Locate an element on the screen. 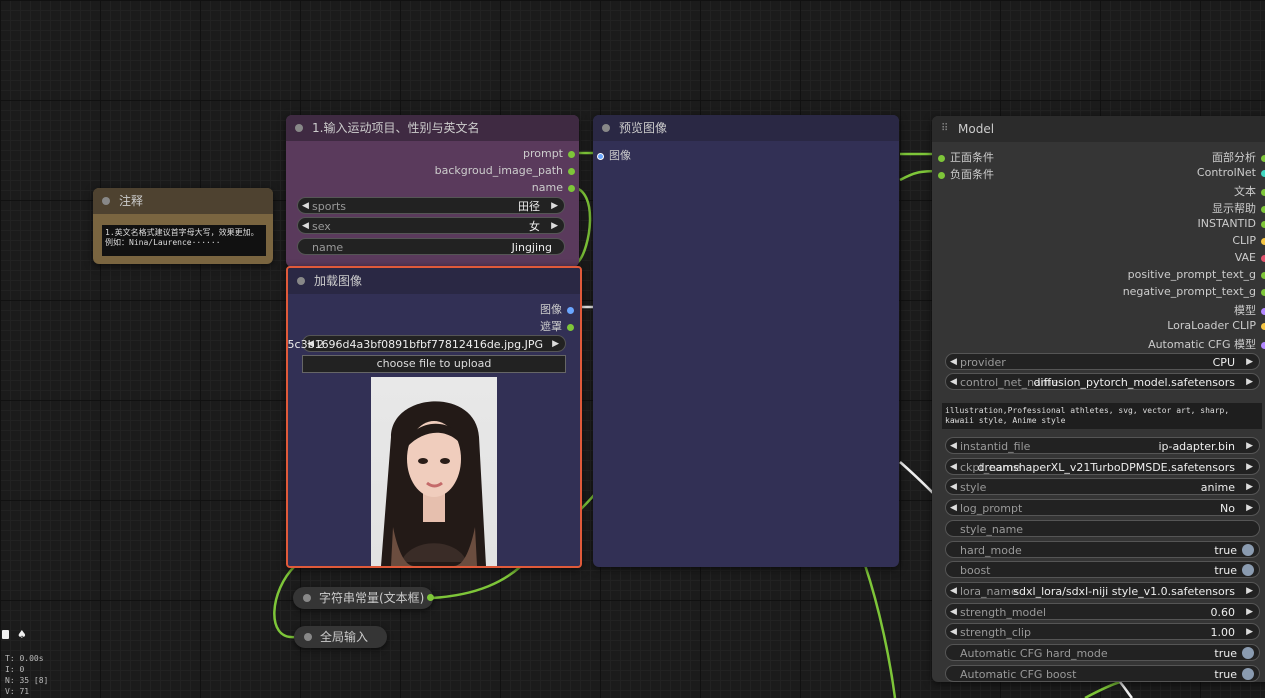  model-output-11: Automatic CFG 模型 is located at coordinates (1206, 344).